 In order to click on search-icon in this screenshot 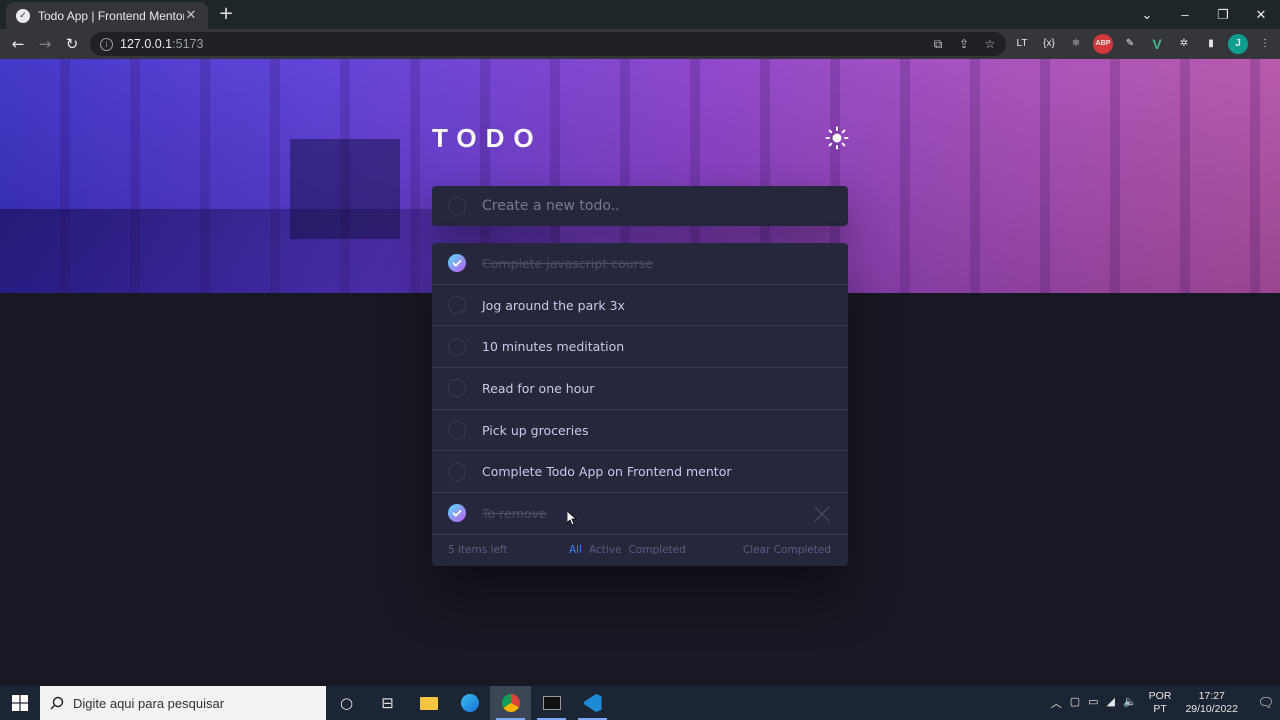, I will do `click(57, 703)`.